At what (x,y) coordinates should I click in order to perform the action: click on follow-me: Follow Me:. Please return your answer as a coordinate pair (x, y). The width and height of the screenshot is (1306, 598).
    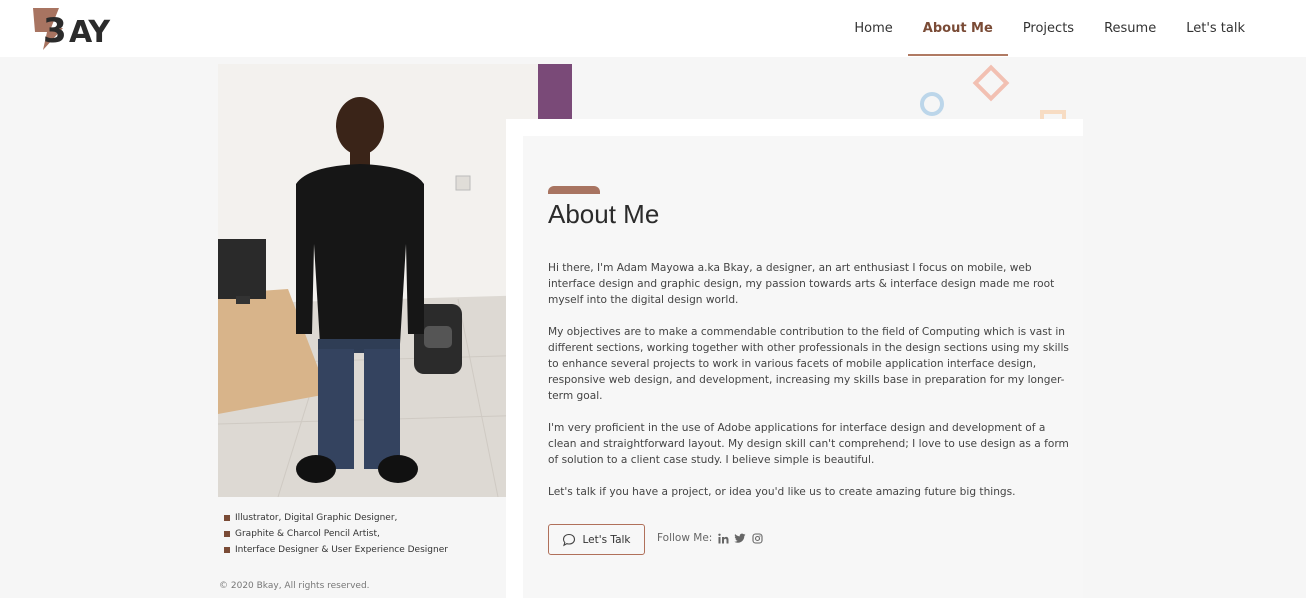
    Looking at the image, I should click on (710, 538).